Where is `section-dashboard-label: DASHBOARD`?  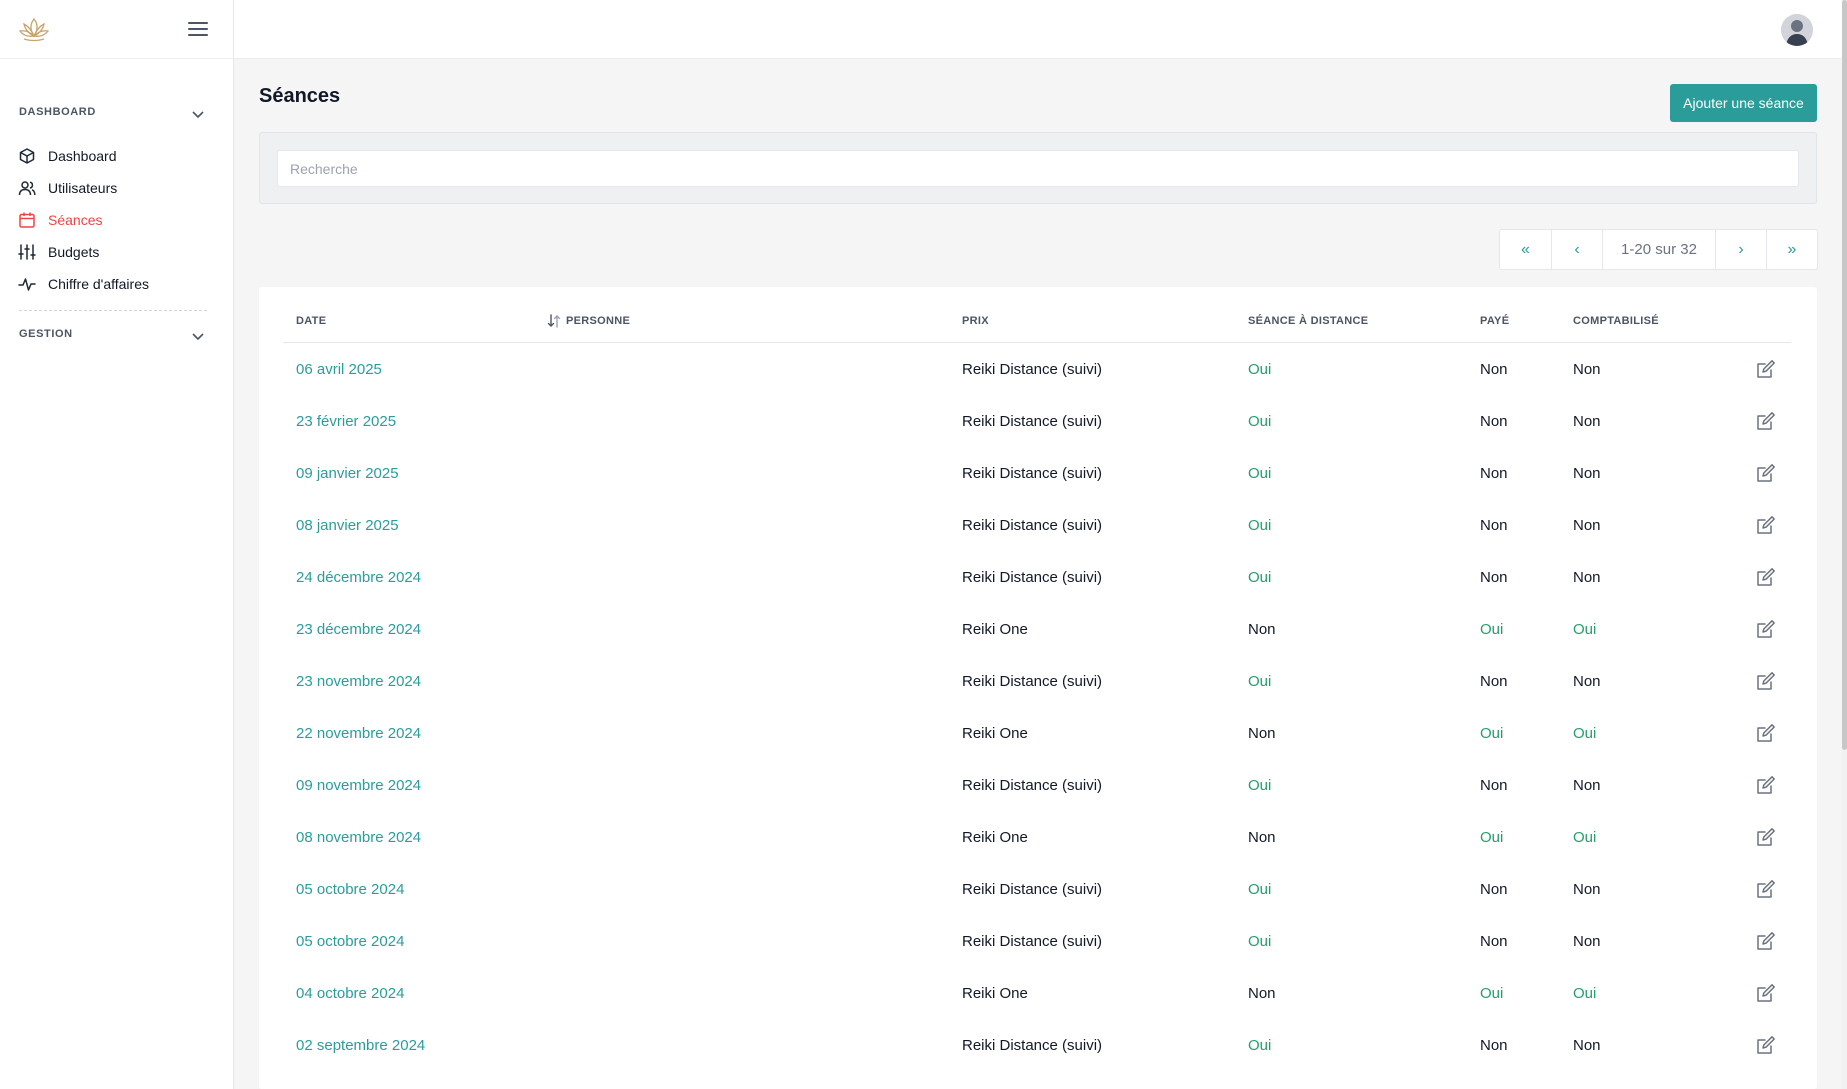
section-dashboard-label: DASHBOARD is located at coordinates (57, 112).